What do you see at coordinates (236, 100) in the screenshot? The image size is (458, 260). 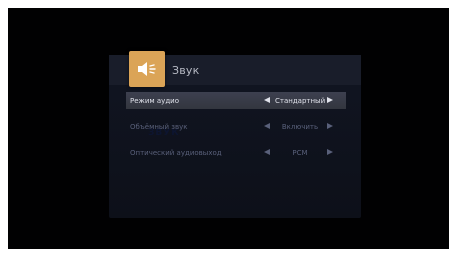 I see `menu-row-audio-mode: Режим аудио Стандартный` at bounding box center [236, 100].